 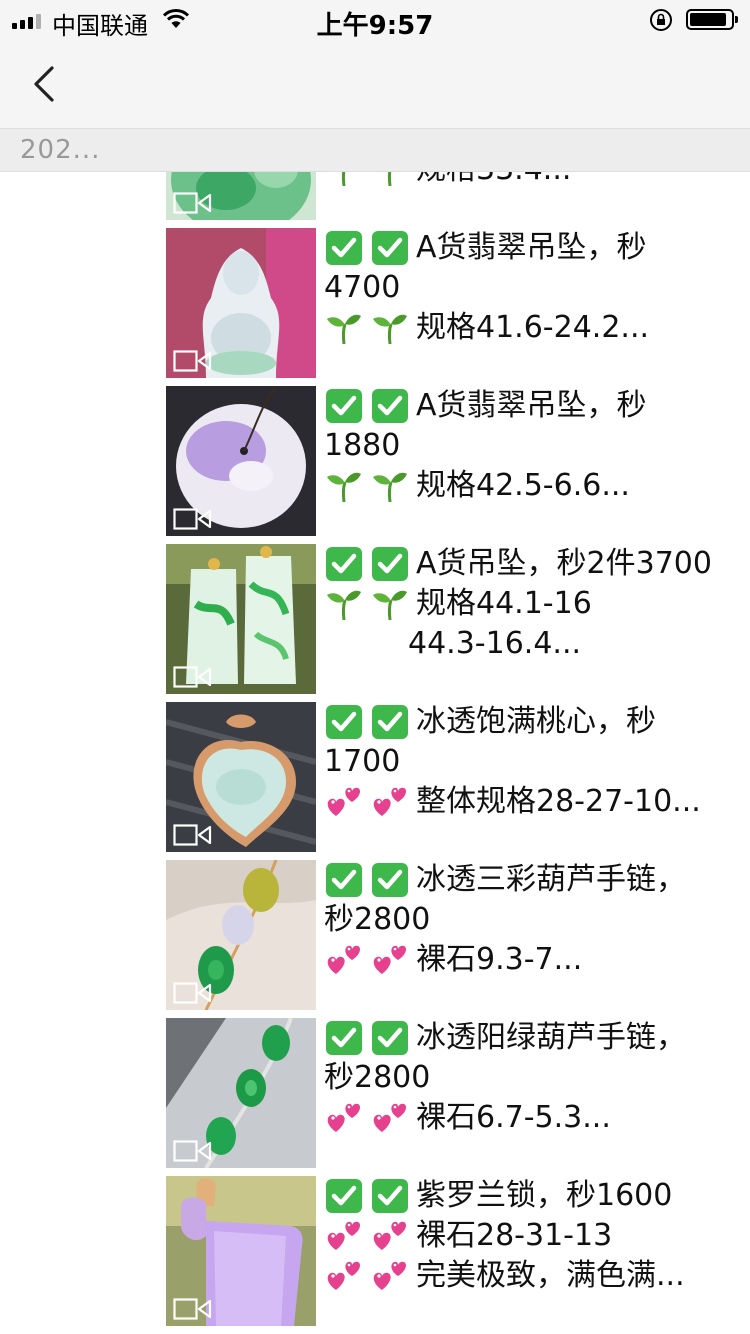 I want to click on rotation-lock-icon, so click(x=661, y=20).